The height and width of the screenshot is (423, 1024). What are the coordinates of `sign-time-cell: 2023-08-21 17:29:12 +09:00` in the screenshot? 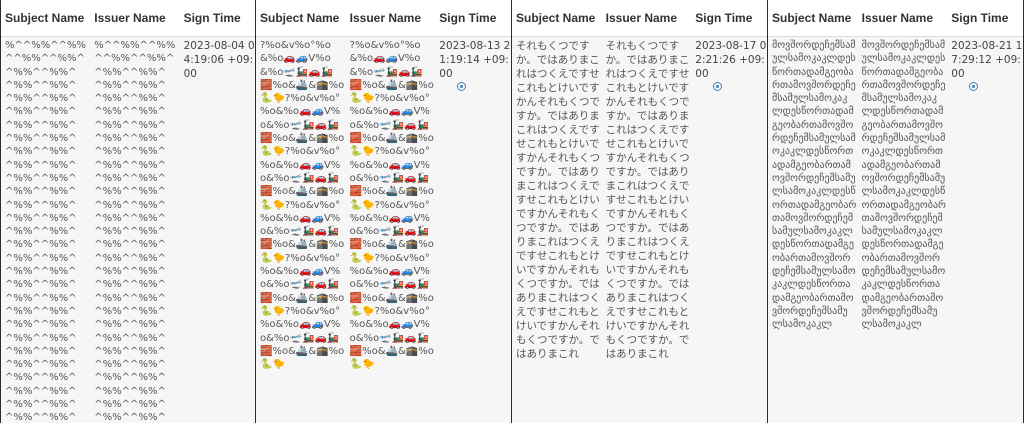 It's located at (985, 229).